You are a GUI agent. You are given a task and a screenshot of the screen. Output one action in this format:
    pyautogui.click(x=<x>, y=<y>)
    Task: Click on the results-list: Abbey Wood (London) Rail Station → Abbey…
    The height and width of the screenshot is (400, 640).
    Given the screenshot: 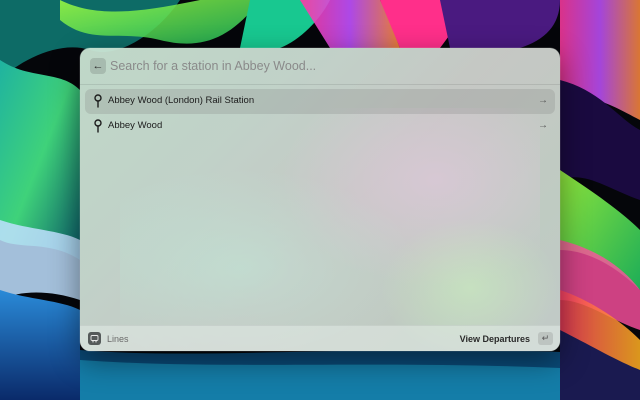 What is the action you would take?
    pyautogui.click(x=320, y=114)
    